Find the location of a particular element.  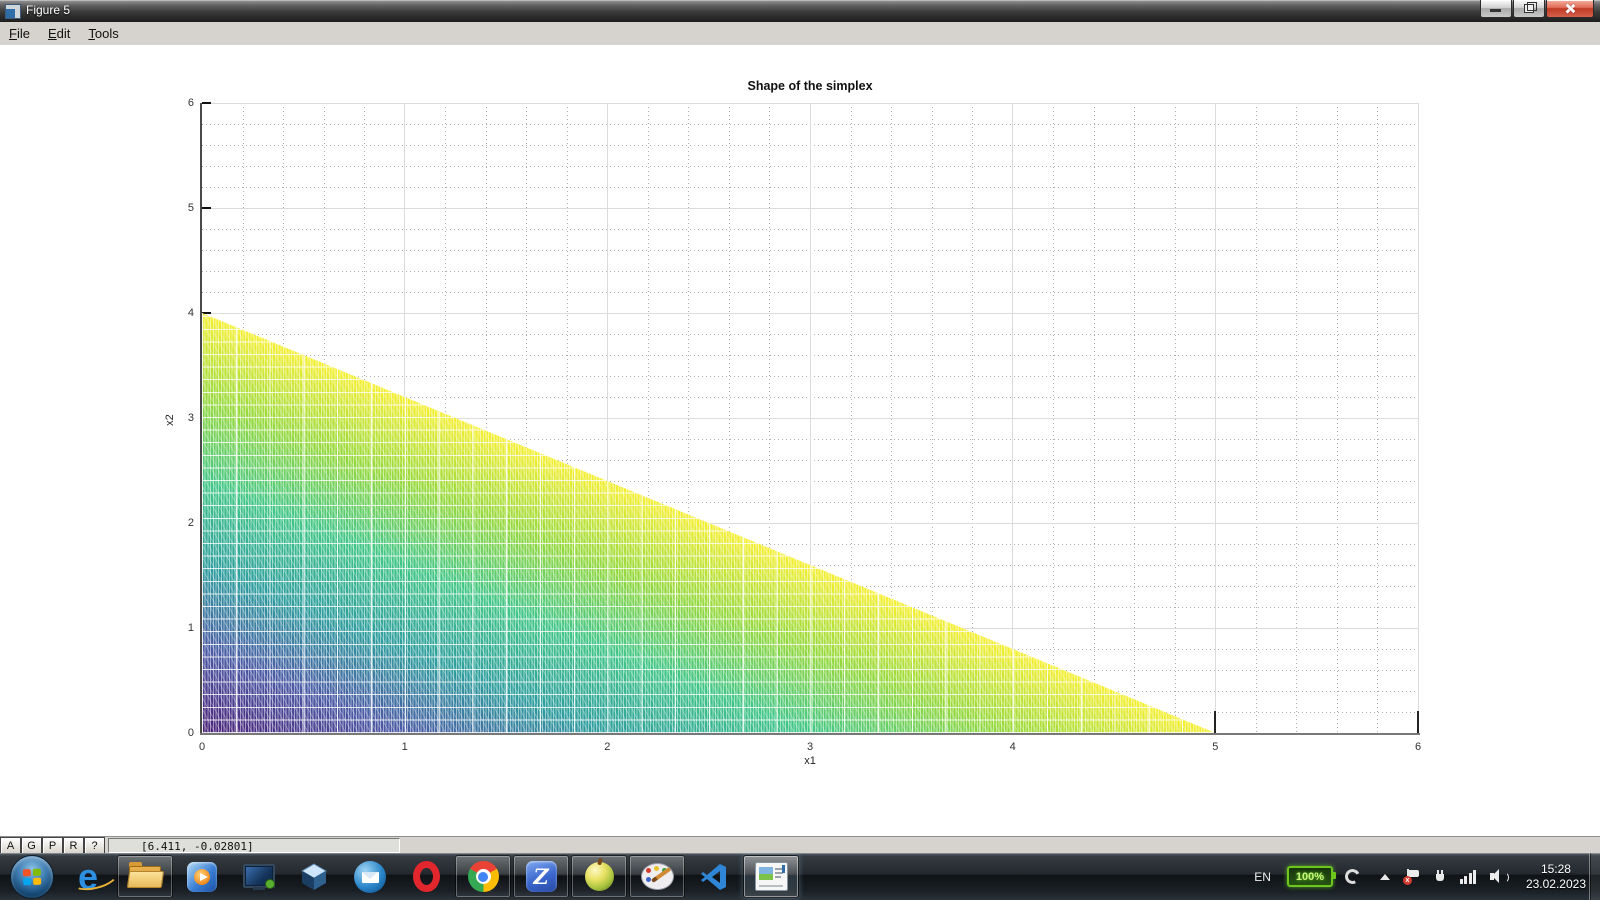

menu-file: File is located at coordinates (19, 33).